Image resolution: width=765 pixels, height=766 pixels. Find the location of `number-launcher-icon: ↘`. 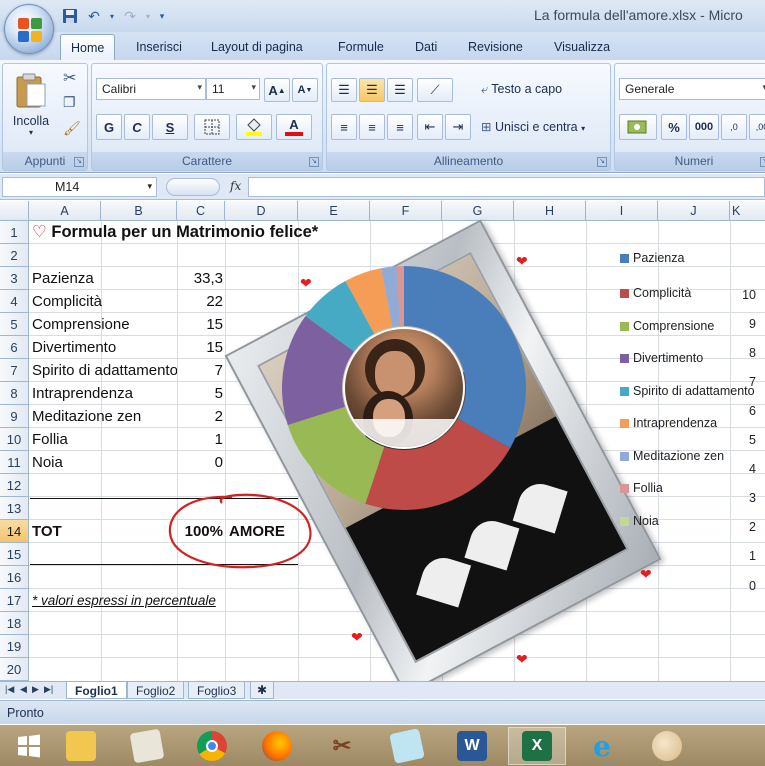

number-launcher-icon: ↘ is located at coordinates (762, 162).